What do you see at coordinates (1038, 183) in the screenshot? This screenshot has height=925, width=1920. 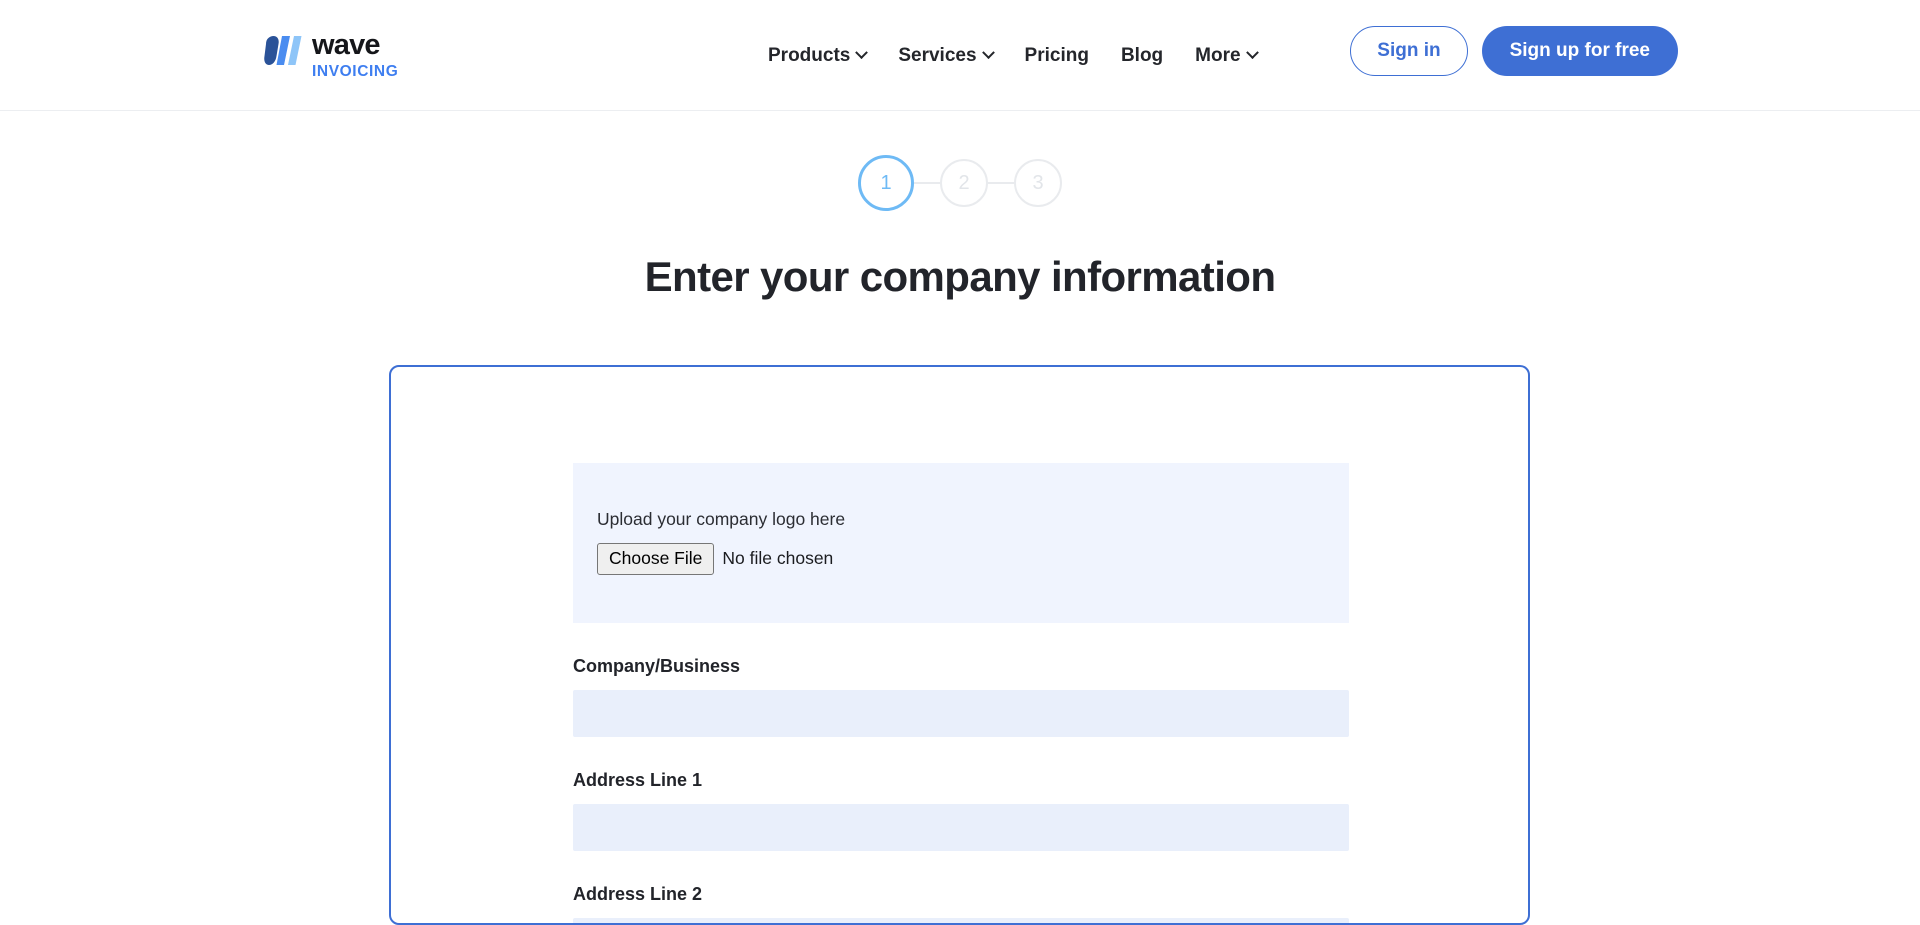 I see `step-indicator-3: 3` at bounding box center [1038, 183].